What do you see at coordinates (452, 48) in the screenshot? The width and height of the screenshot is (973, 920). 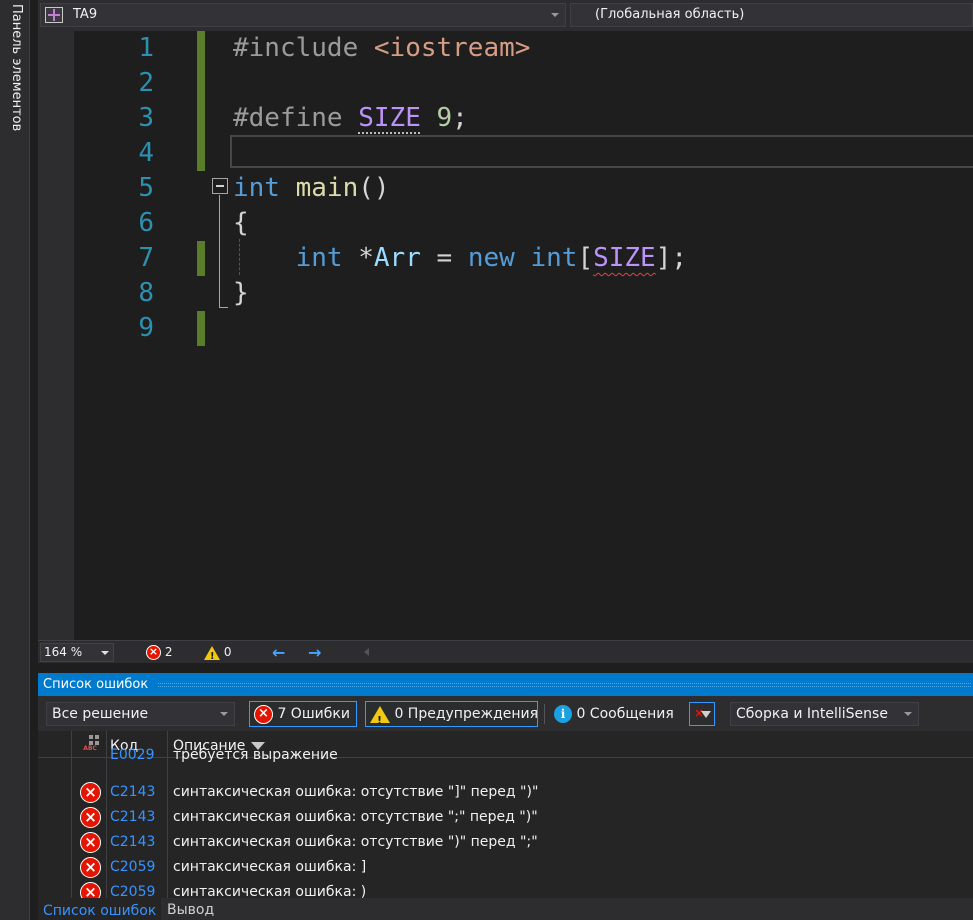 I see `code-token: <iostream>` at bounding box center [452, 48].